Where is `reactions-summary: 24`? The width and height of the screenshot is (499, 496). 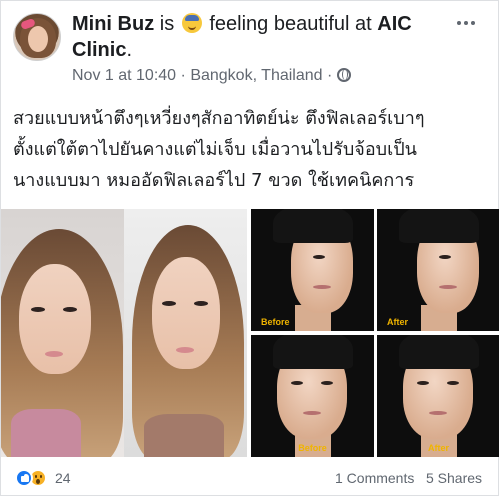
reactions-summary: 24 is located at coordinates (43, 478).